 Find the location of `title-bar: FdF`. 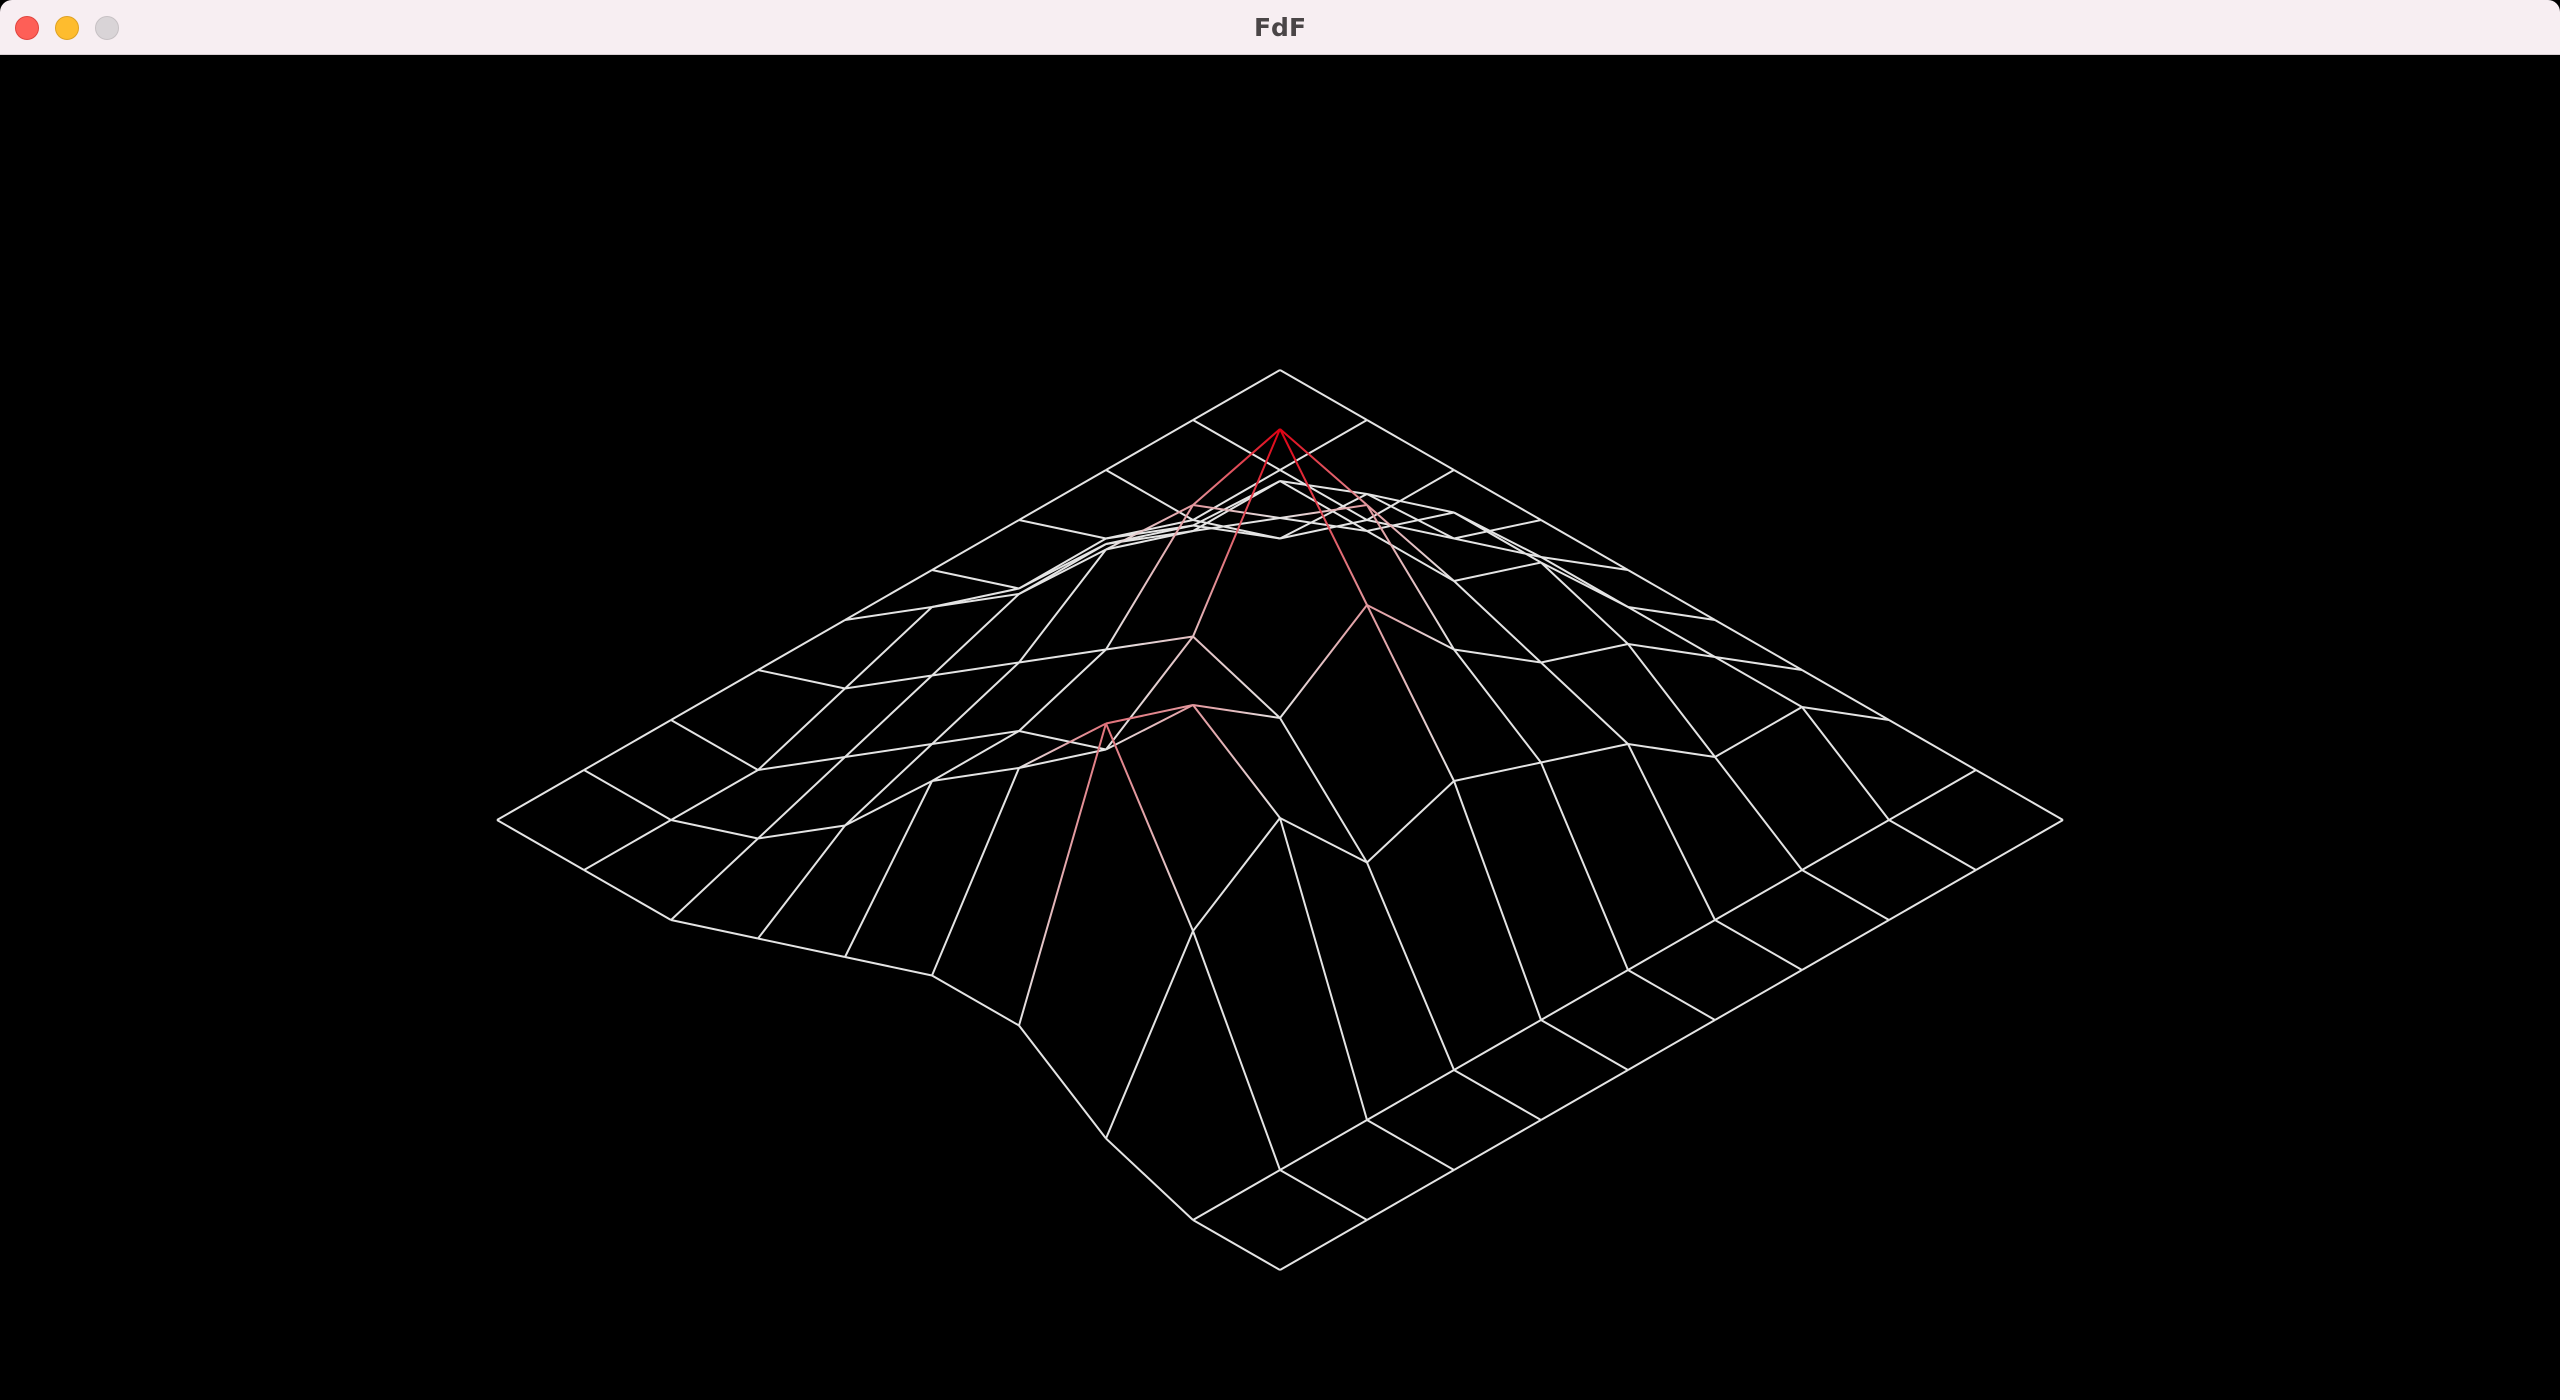

title-bar: FdF is located at coordinates (1280, 27).